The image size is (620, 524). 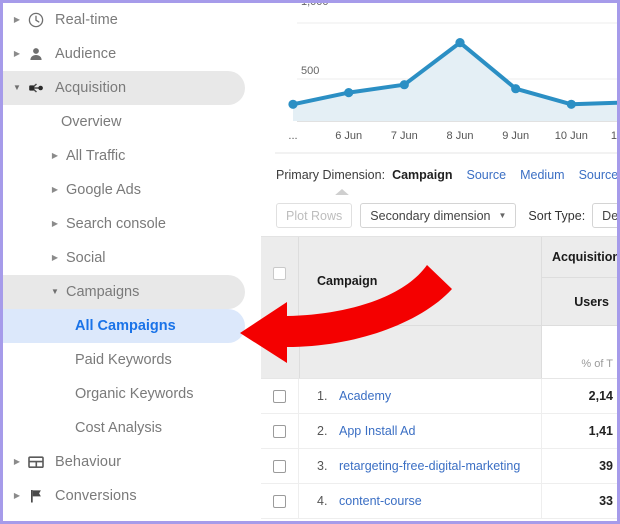 I want to click on sidebar-item-conversions: ▶ Conversions, so click(x=132, y=496).